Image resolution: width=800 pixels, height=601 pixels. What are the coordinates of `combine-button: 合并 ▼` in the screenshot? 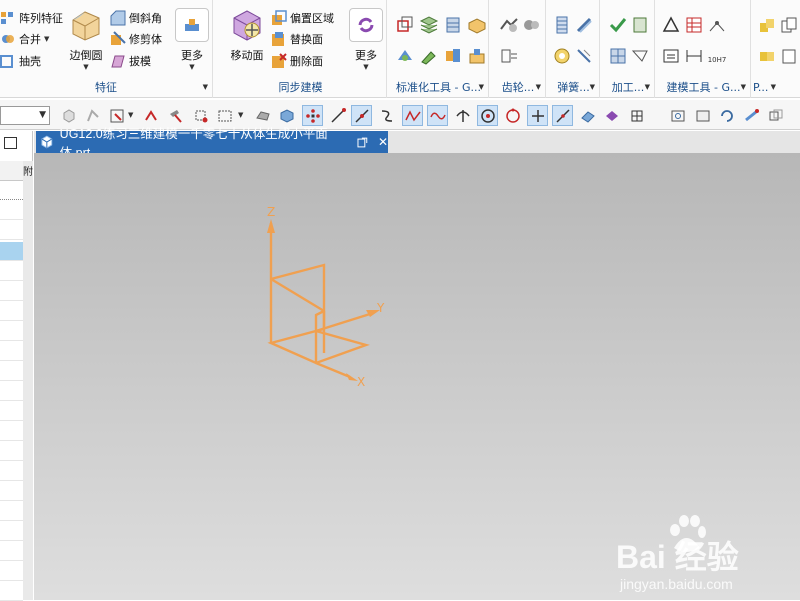 It's located at (24, 39).